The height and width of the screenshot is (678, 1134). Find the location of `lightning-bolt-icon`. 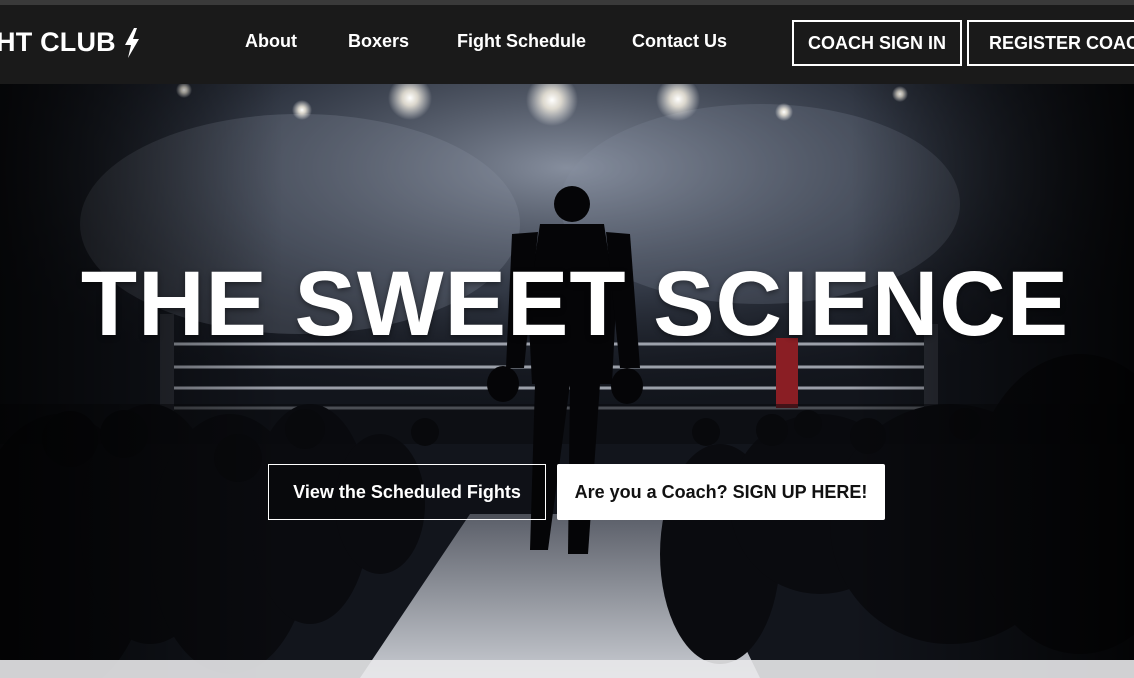

lightning-bolt-icon is located at coordinates (131, 42).